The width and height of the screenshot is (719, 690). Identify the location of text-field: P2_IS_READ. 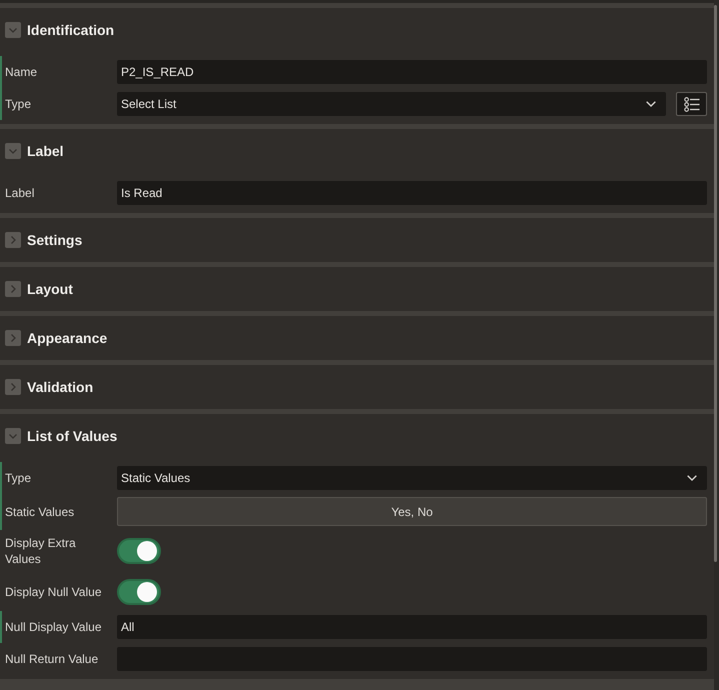
(412, 72).